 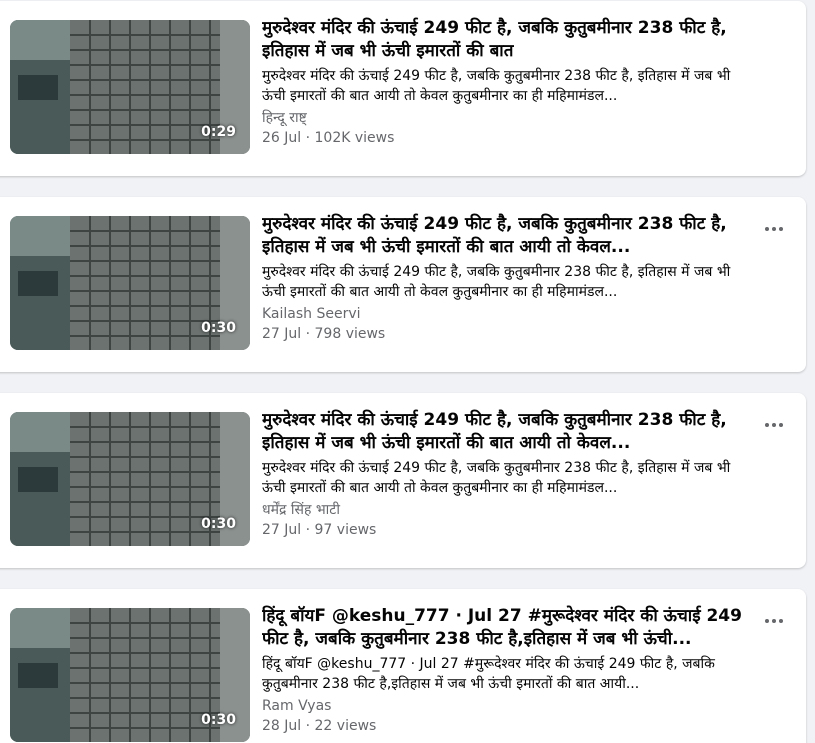 I want to click on video-date: 26 Jul, so click(x=282, y=138).